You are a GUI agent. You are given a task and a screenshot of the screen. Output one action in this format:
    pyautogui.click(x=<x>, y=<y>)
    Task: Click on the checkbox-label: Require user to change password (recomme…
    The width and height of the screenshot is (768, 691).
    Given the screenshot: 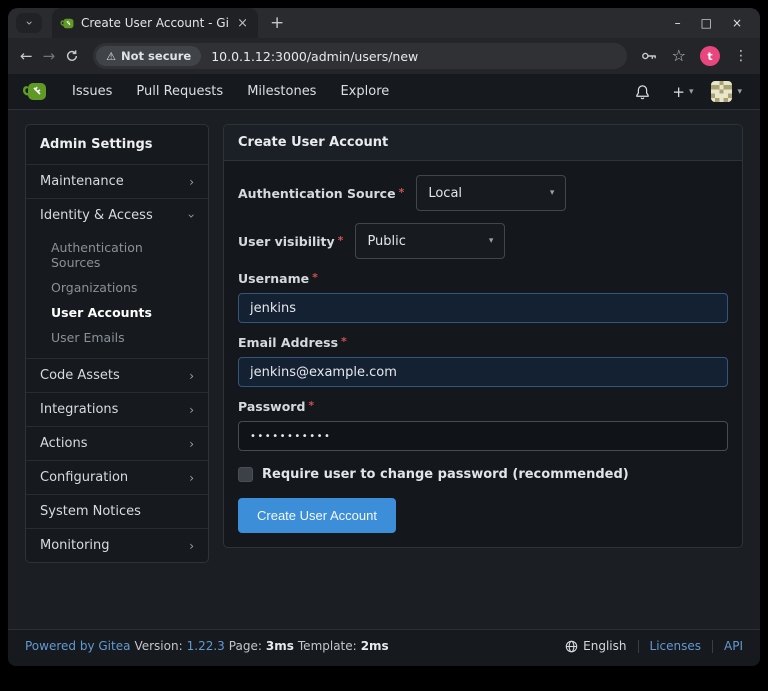 What is the action you would take?
    pyautogui.click(x=445, y=474)
    